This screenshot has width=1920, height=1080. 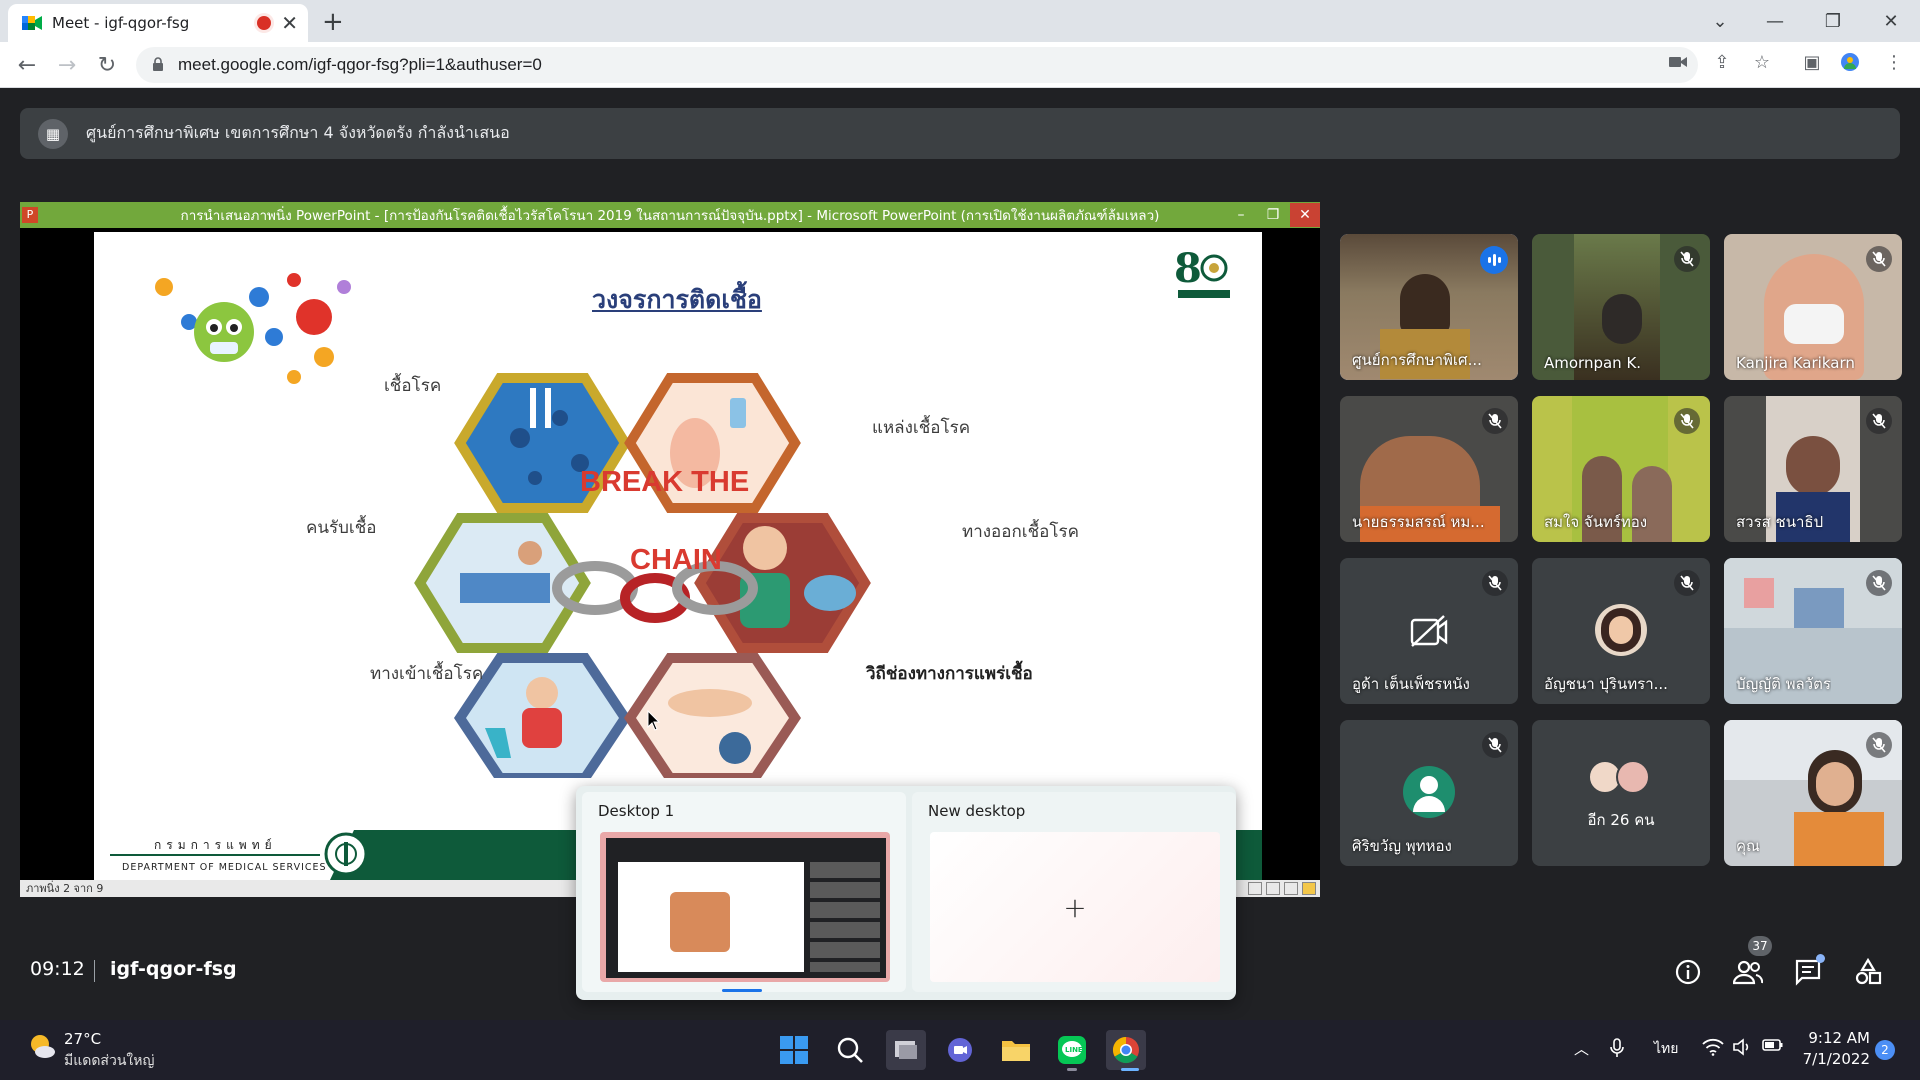 I want to click on task-view-button, so click(x=906, y=1050).